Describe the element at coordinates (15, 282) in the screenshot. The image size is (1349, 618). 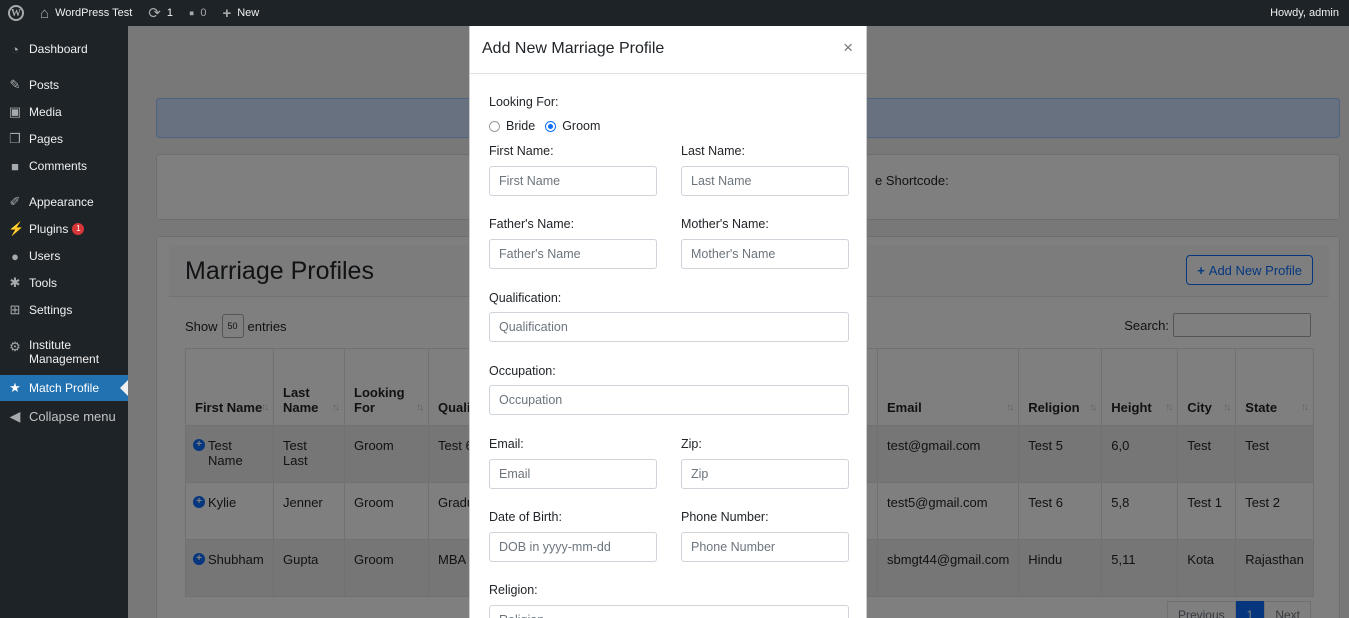
I see `wrench-icon: ✱` at that location.